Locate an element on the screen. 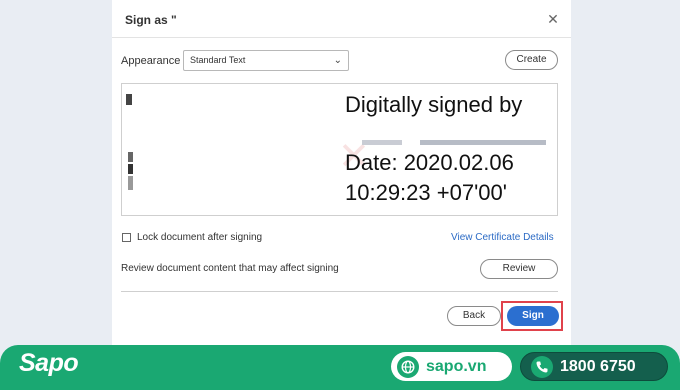 This screenshot has height=390, width=680. globe-icon is located at coordinates (408, 366).